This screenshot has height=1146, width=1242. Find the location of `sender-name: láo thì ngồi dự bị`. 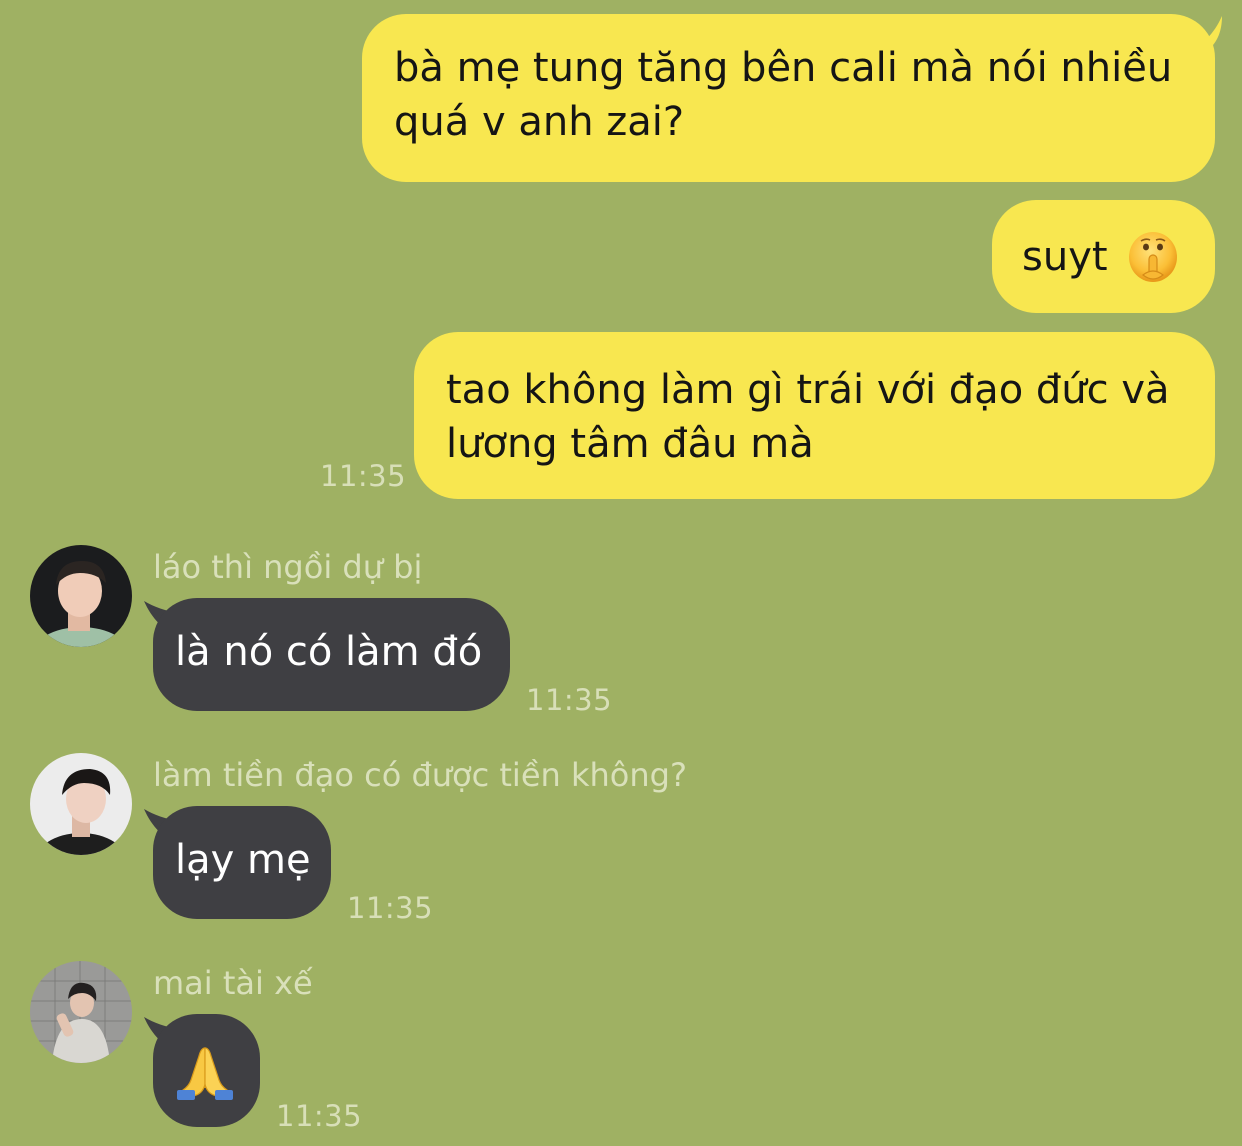

sender-name: láo thì ngồi dự bị is located at coordinates (288, 567).